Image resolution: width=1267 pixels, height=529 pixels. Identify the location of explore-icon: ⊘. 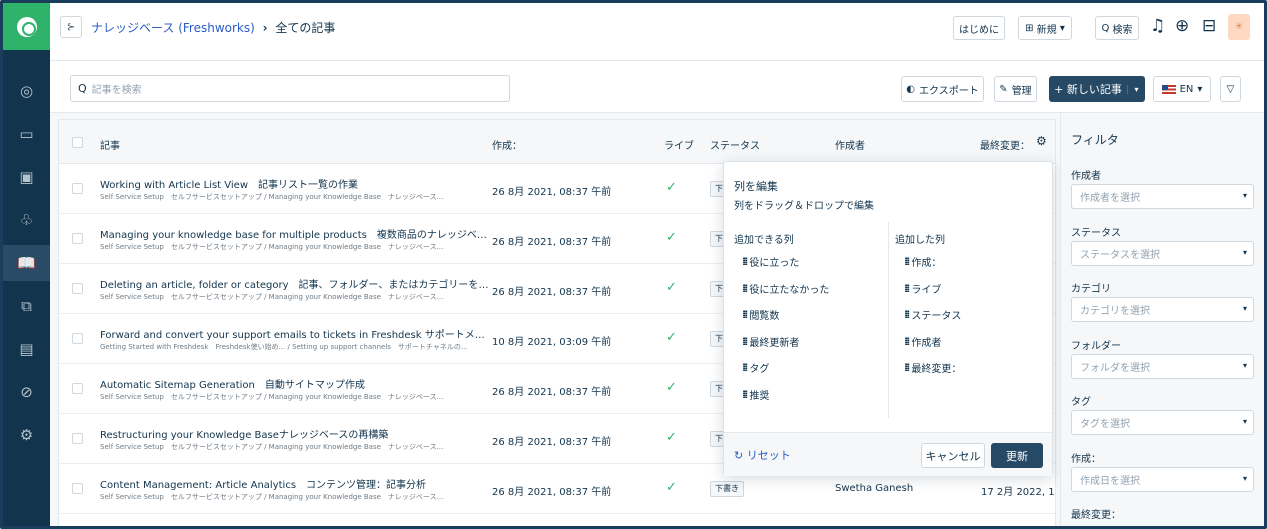
(26, 392).